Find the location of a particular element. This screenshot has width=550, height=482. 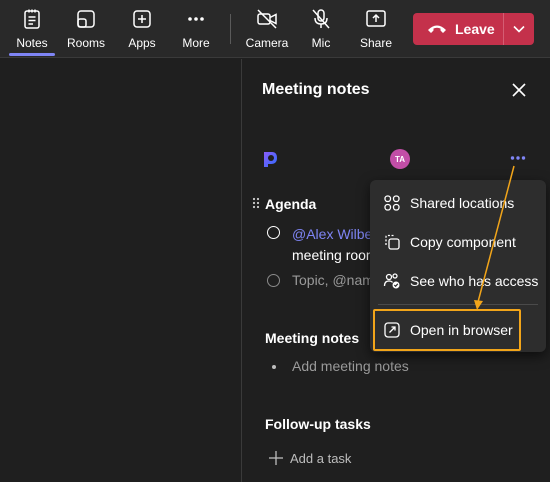

leave-options-button is located at coordinates (519, 29).